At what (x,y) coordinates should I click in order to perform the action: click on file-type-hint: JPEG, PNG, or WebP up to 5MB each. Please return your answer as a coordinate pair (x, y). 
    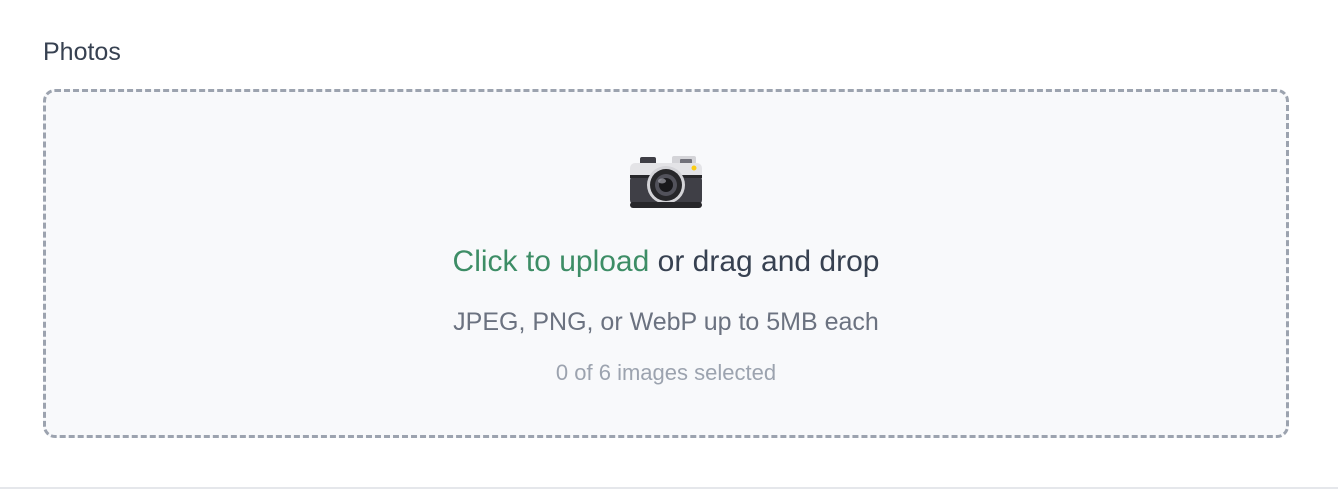
    Looking at the image, I should click on (666, 322).